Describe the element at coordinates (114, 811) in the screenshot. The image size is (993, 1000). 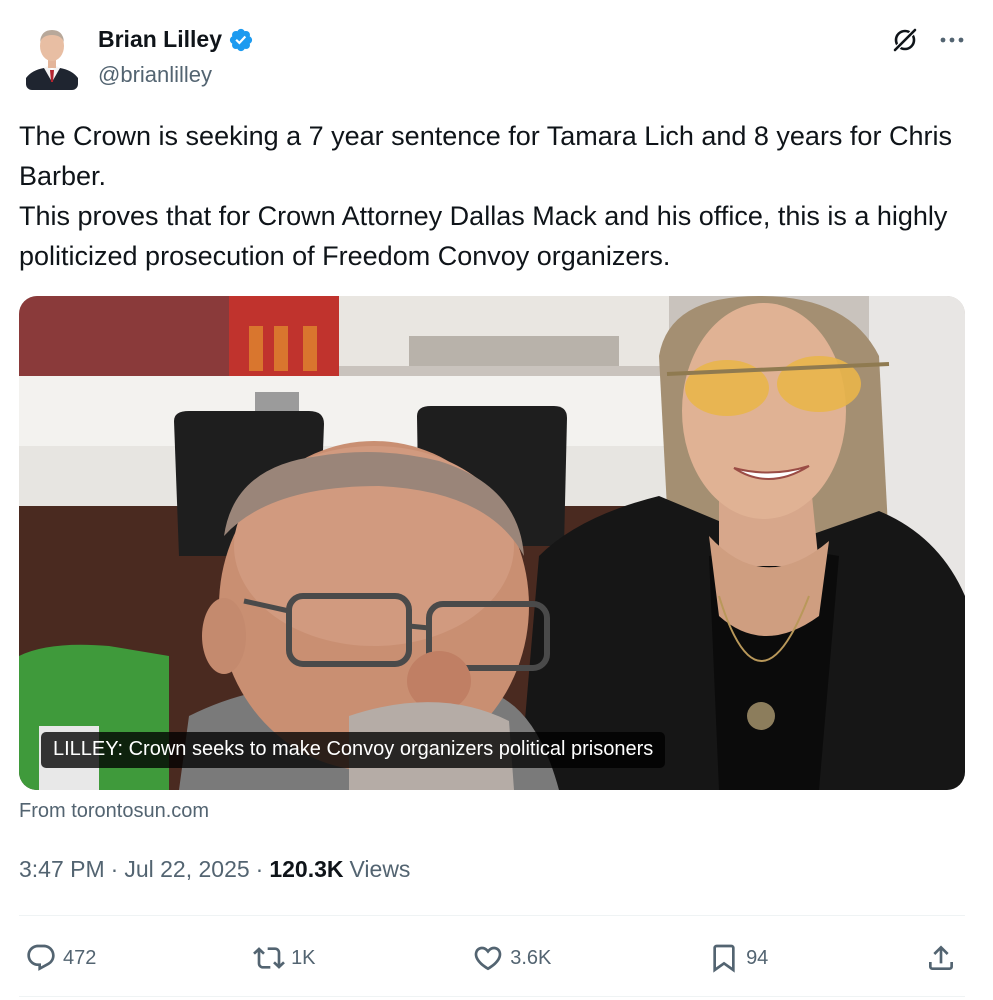
I see `card-source-link: From torontosun.com` at that location.